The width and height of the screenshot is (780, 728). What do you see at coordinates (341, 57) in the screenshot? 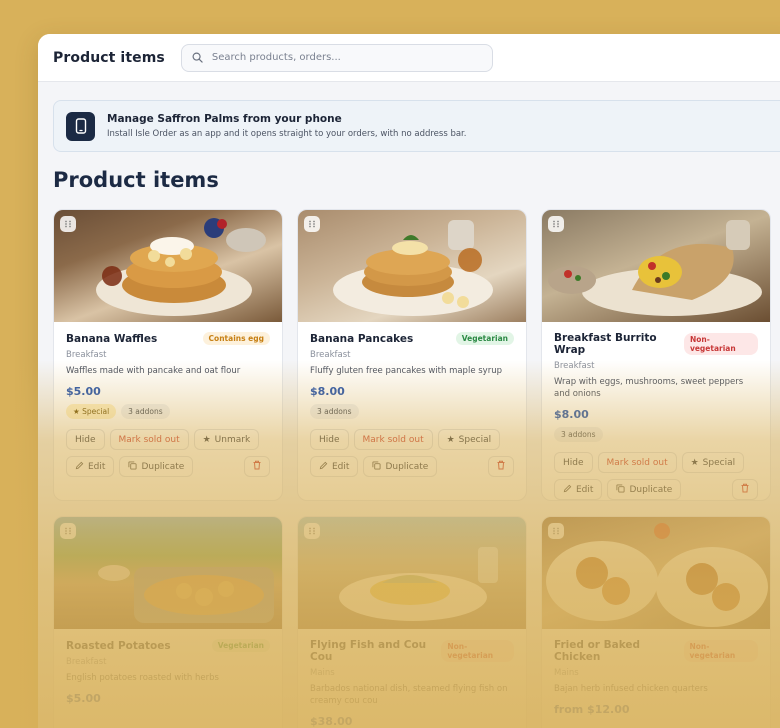
I see `search-input` at bounding box center [341, 57].